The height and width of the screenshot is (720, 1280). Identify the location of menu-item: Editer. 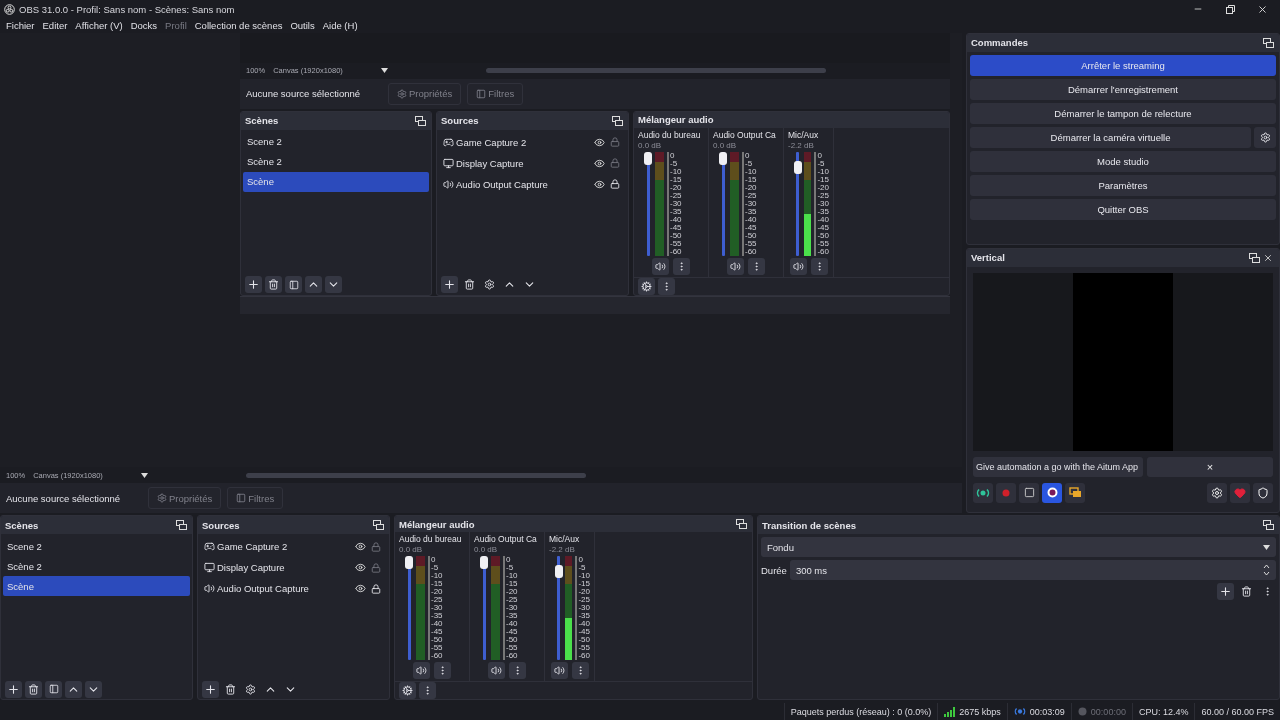
(55, 25).